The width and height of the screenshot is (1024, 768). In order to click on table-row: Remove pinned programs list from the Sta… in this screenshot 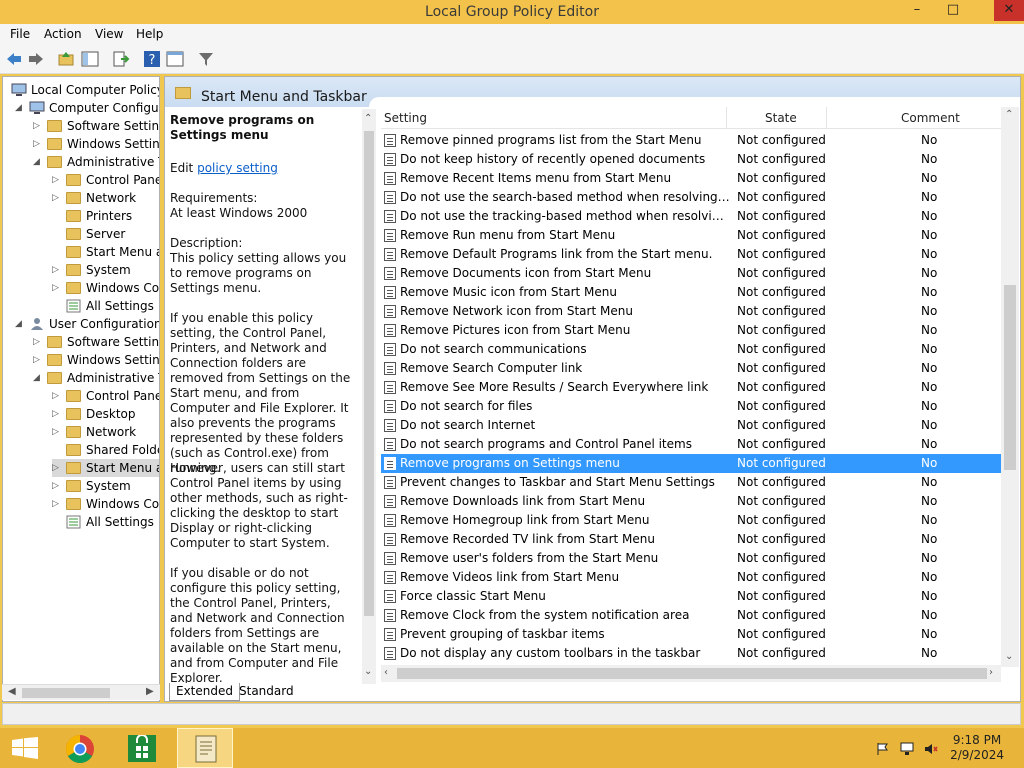, I will do `click(692, 140)`.